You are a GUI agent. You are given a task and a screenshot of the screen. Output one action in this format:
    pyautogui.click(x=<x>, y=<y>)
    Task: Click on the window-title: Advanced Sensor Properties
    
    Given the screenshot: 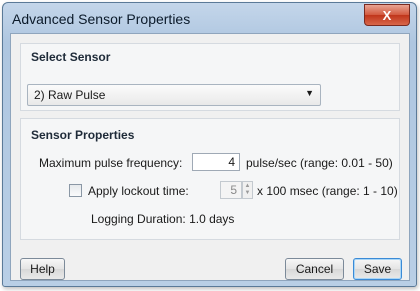 What is the action you would take?
    pyautogui.click(x=101, y=19)
    